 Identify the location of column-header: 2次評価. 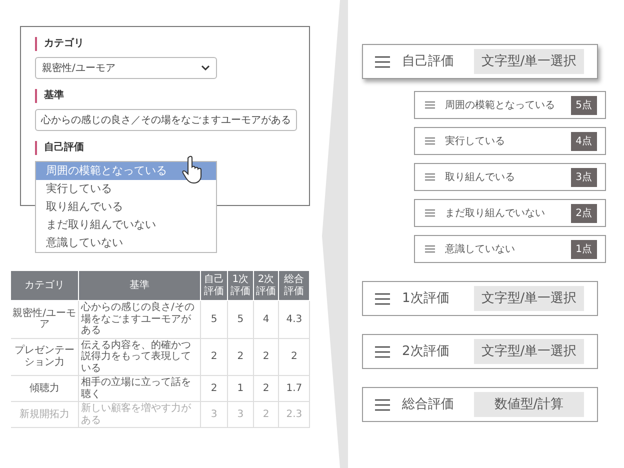
(266, 285).